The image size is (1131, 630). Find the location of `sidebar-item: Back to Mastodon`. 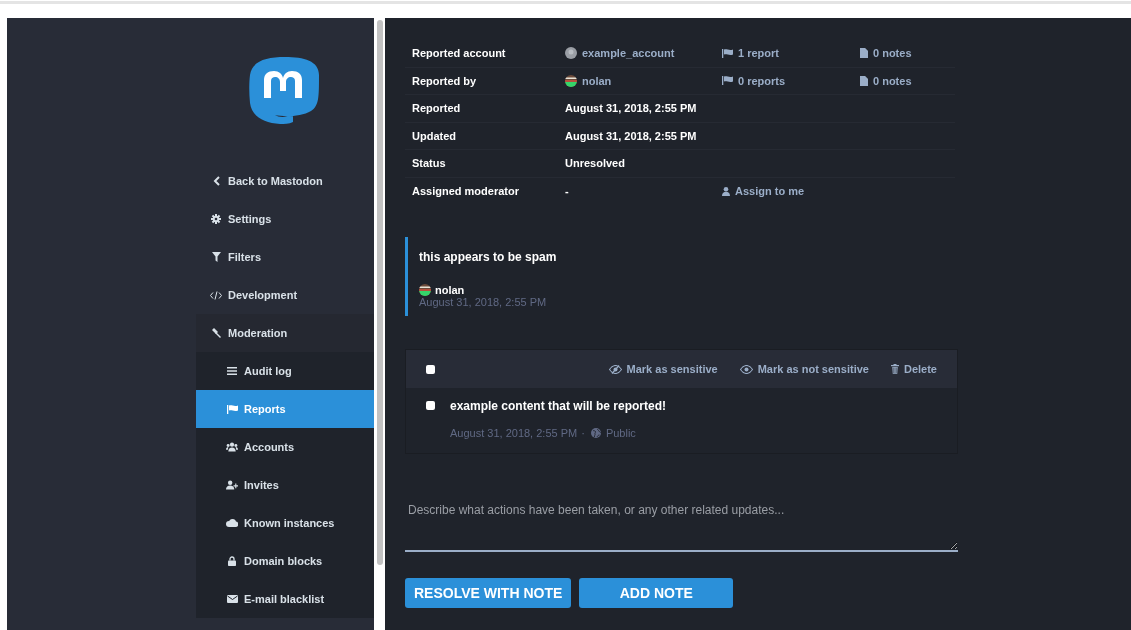

sidebar-item: Back to Mastodon is located at coordinates (285, 181).